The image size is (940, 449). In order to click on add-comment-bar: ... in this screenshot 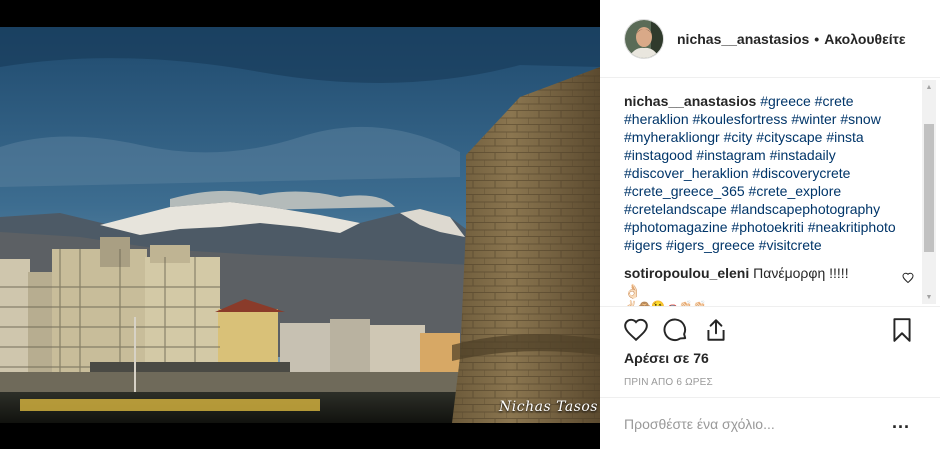, I will do `click(770, 423)`.